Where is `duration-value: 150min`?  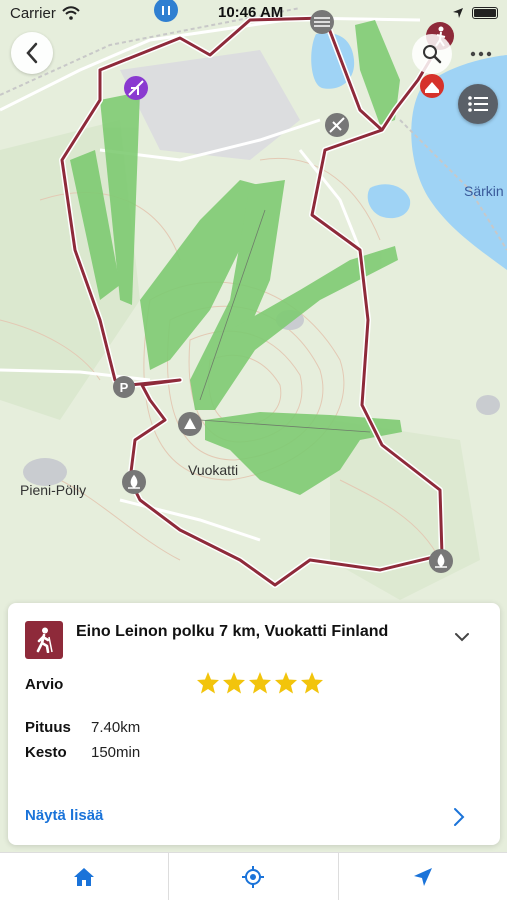
duration-value: 150min is located at coordinates (116, 752).